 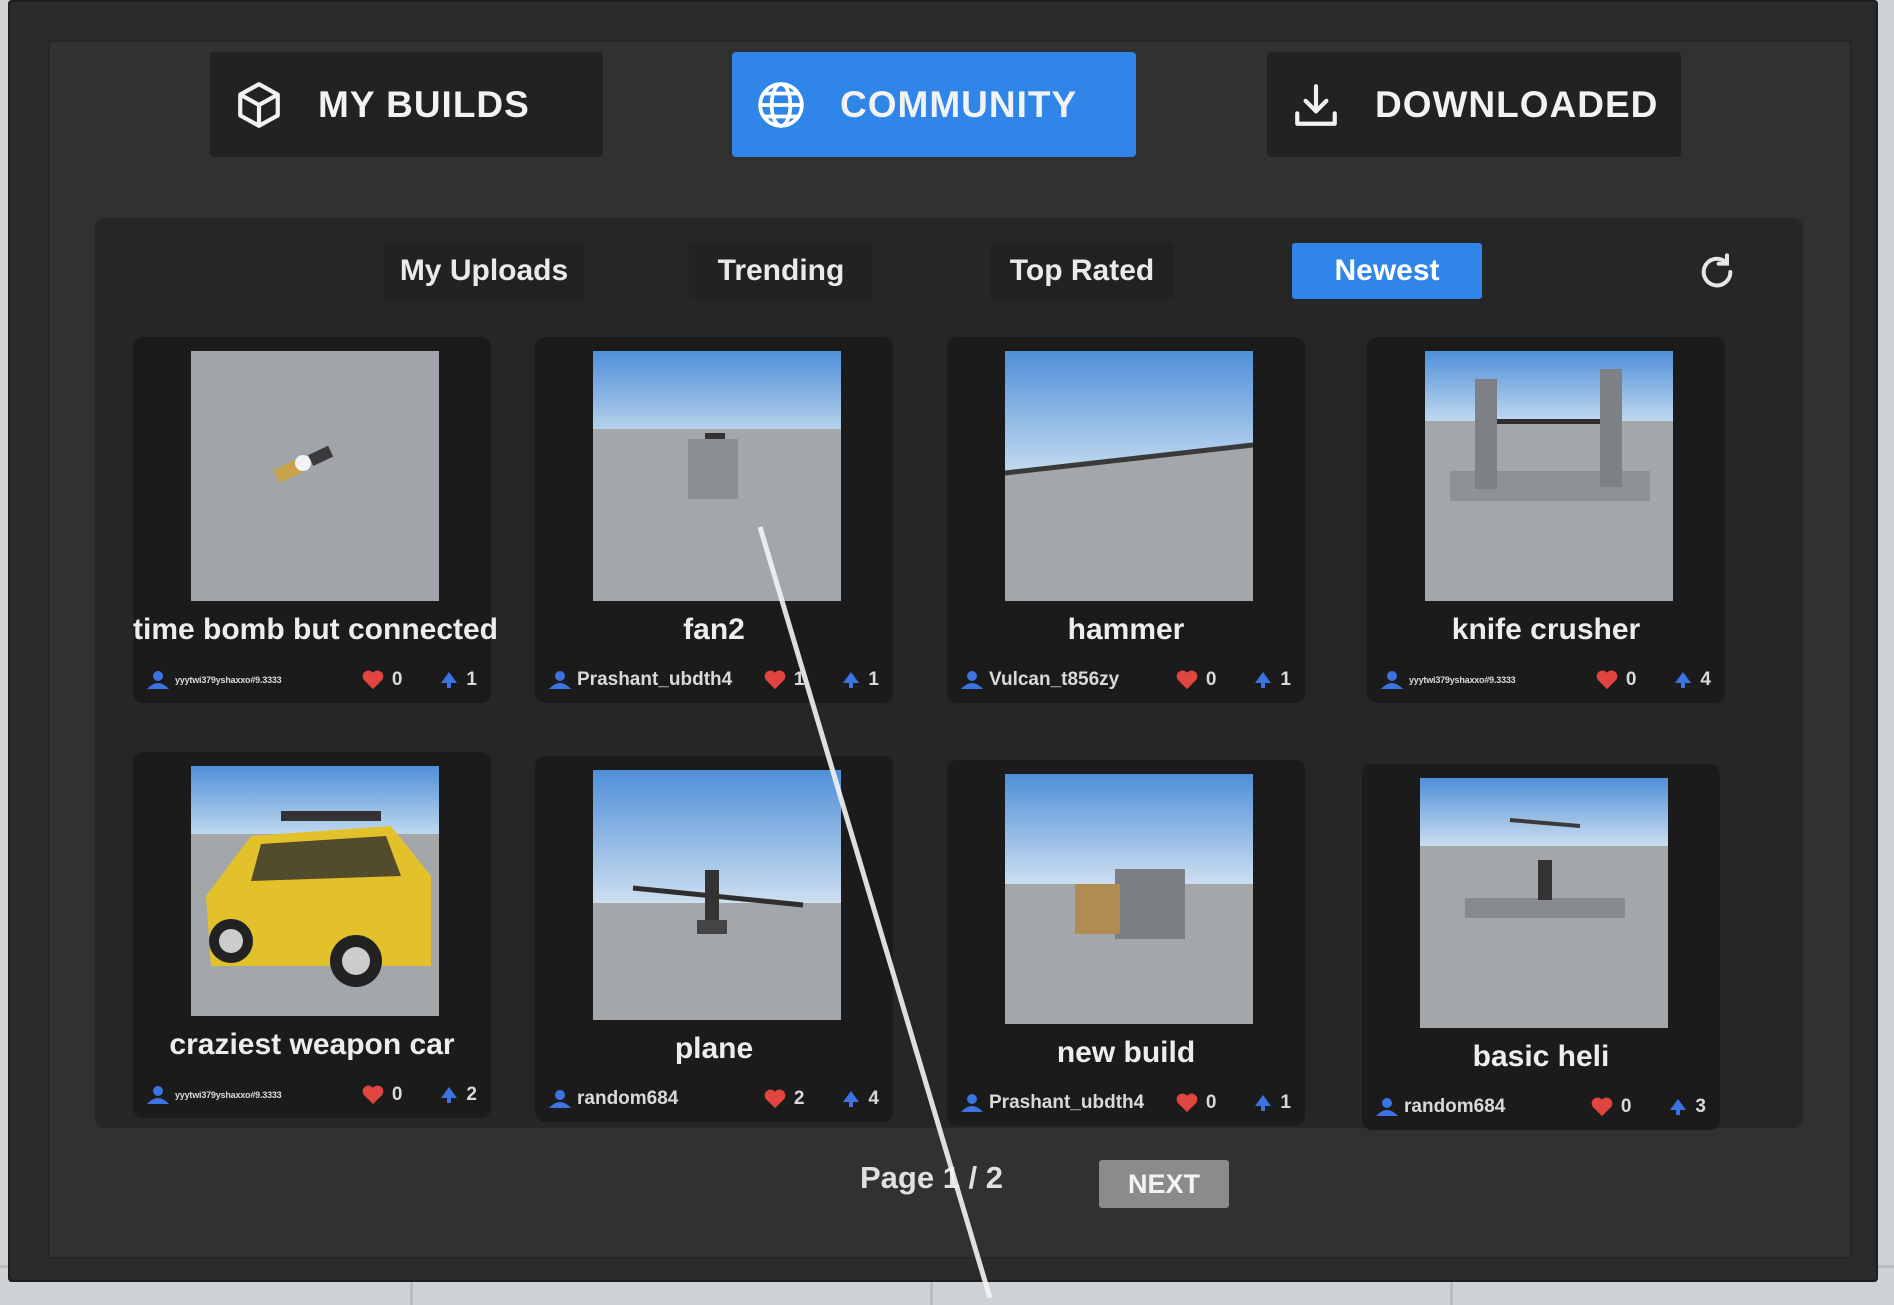 What do you see at coordinates (1517, 104) in the screenshot?
I see `tab-downloaded-label: DOWNLOADED` at bounding box center [1517, 104].